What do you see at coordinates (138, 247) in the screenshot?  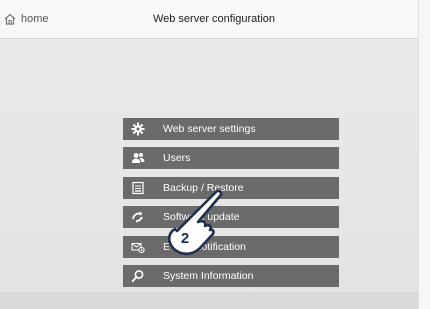 I see `email-notification-icon` at bounding box center [138, 247].